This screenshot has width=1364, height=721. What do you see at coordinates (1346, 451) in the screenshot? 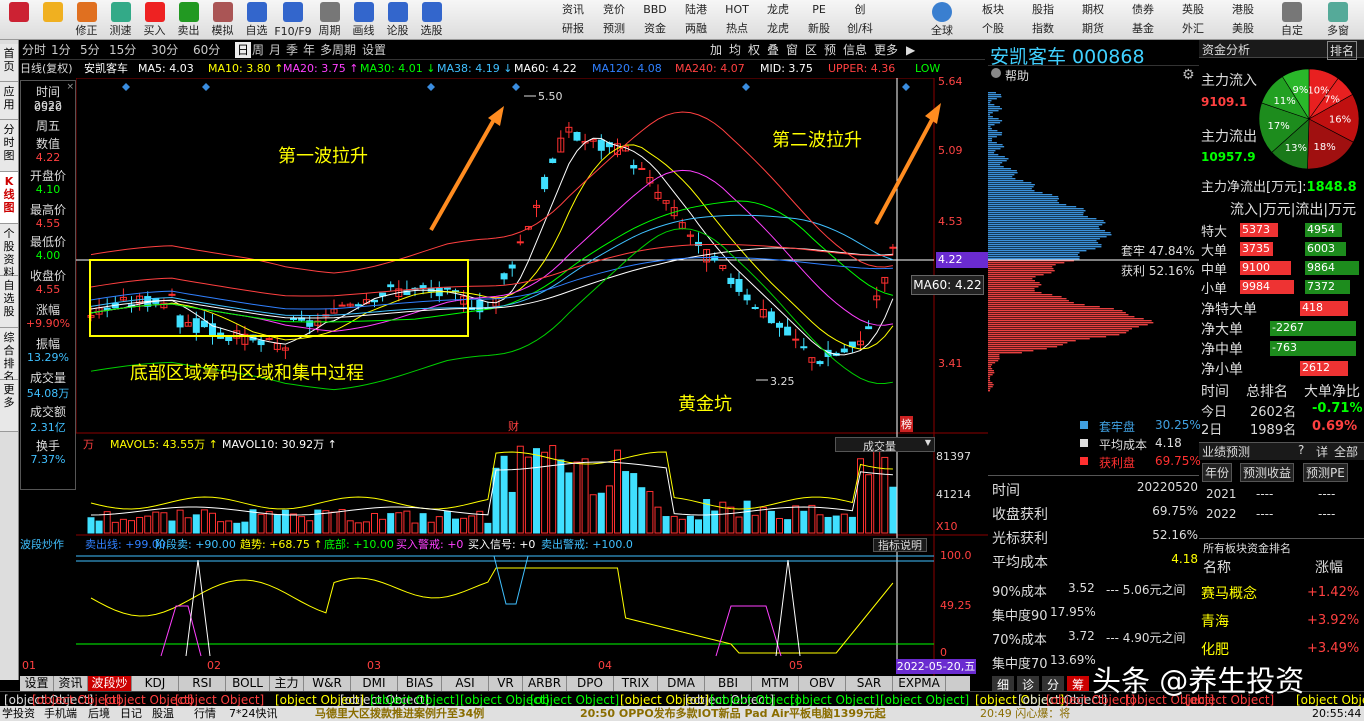
I see `forecast-all: 全部` at bounding box center [1346, 451].